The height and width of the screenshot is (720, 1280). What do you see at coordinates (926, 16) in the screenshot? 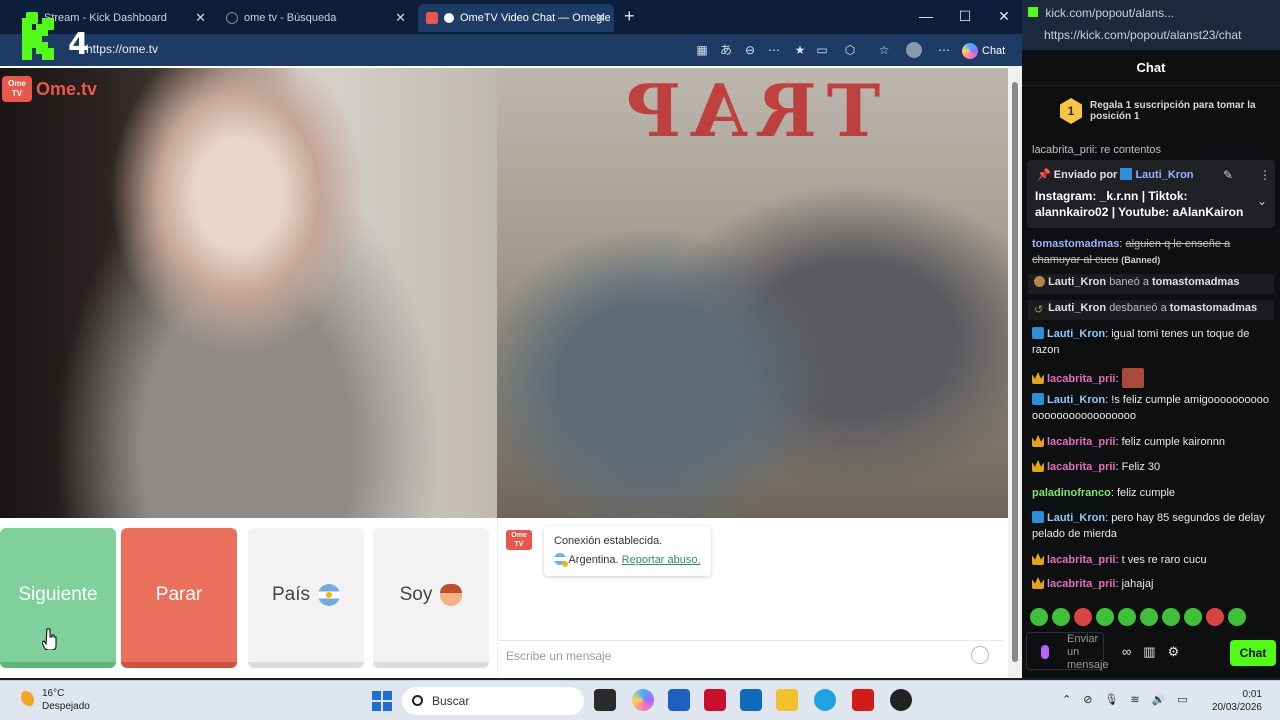
I see `minimize-icon: —` at bounding box center [926, 16].